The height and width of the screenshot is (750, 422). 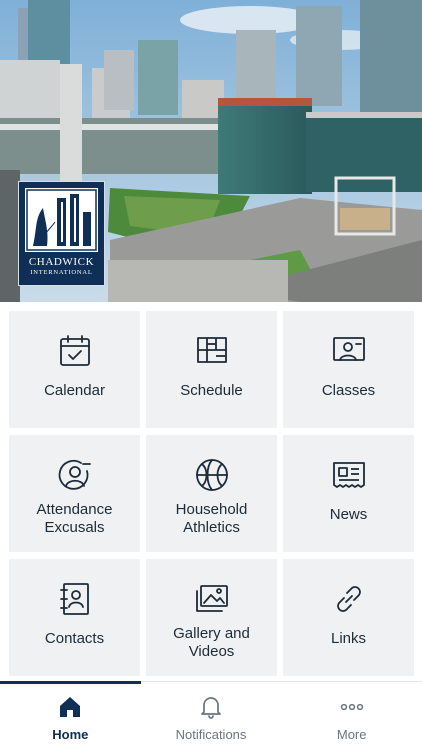 I want to click on tile-label: Calendar, so click(x=74, y=390).